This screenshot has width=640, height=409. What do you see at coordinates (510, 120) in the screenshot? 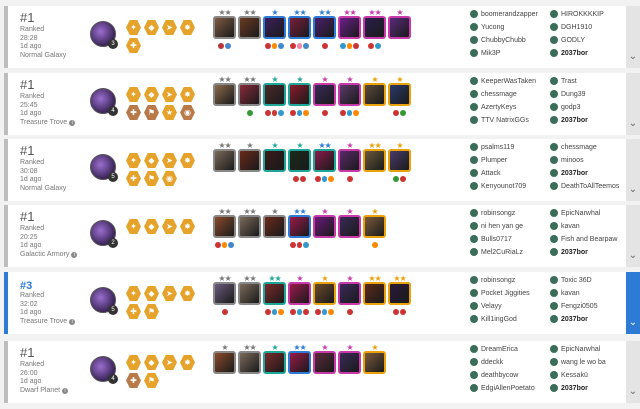
I see `lobby-player: TTV NatrixGGs` at bounding box center [510, 120].